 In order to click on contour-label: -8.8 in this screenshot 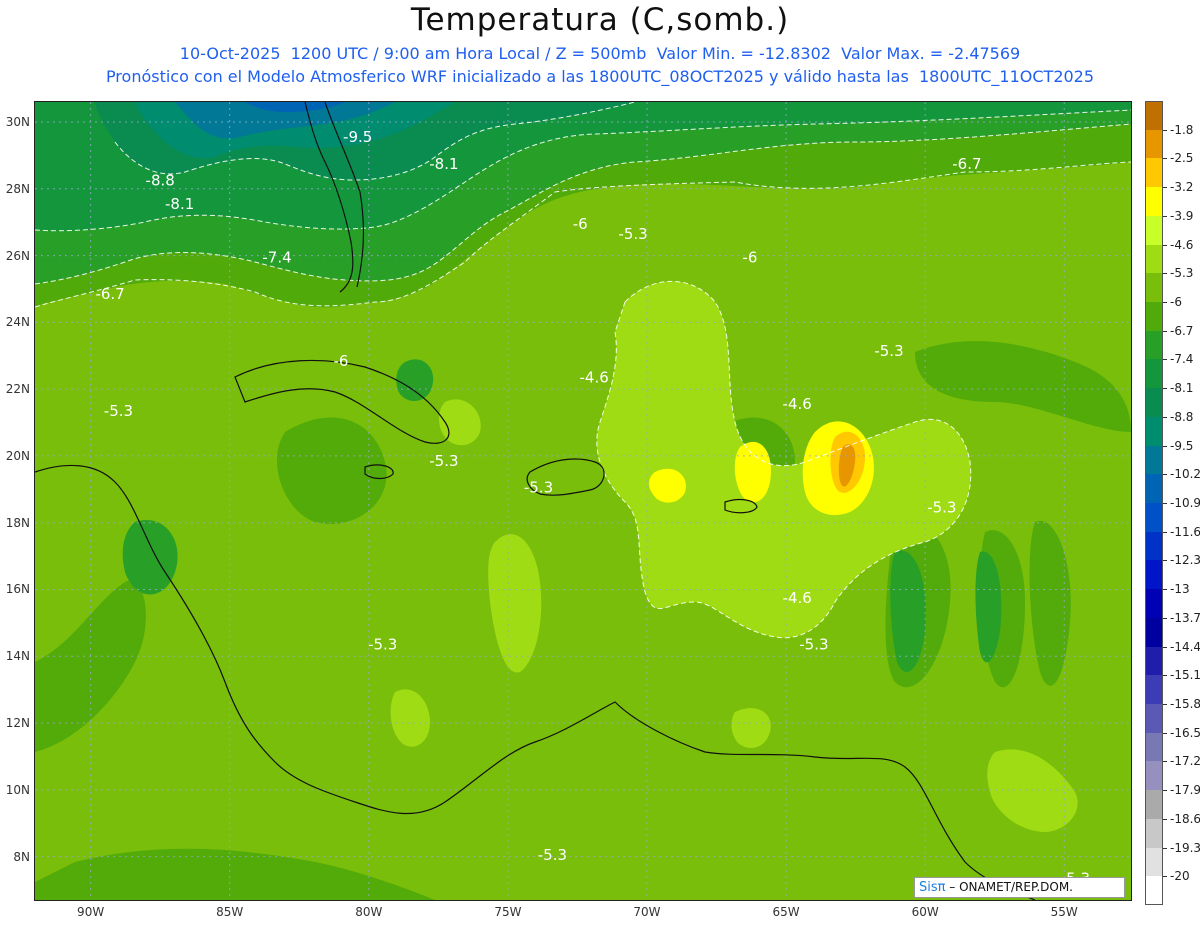, I will do `click(160, 180)`.